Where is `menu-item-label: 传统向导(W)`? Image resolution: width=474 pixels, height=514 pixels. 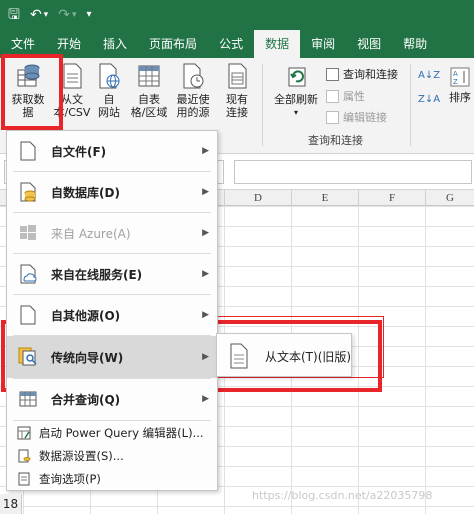
menu-item-label: 传统向导(W) is located at coordinates (87, 357).